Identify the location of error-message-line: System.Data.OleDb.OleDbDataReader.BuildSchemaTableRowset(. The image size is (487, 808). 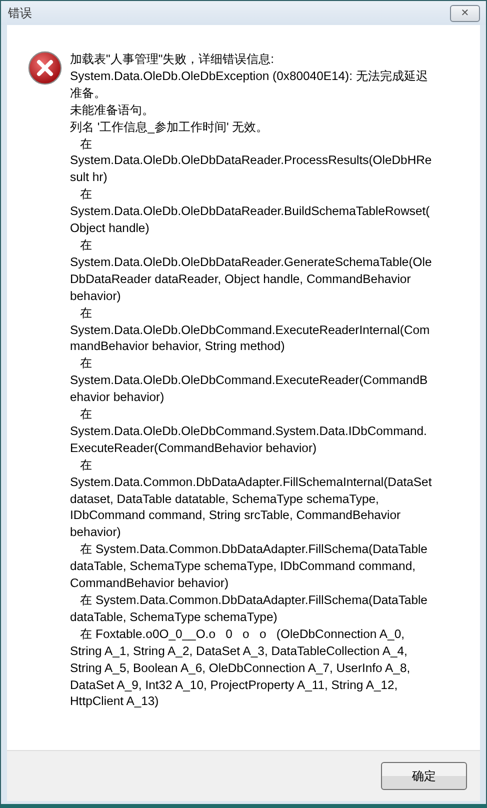
(250, 211).